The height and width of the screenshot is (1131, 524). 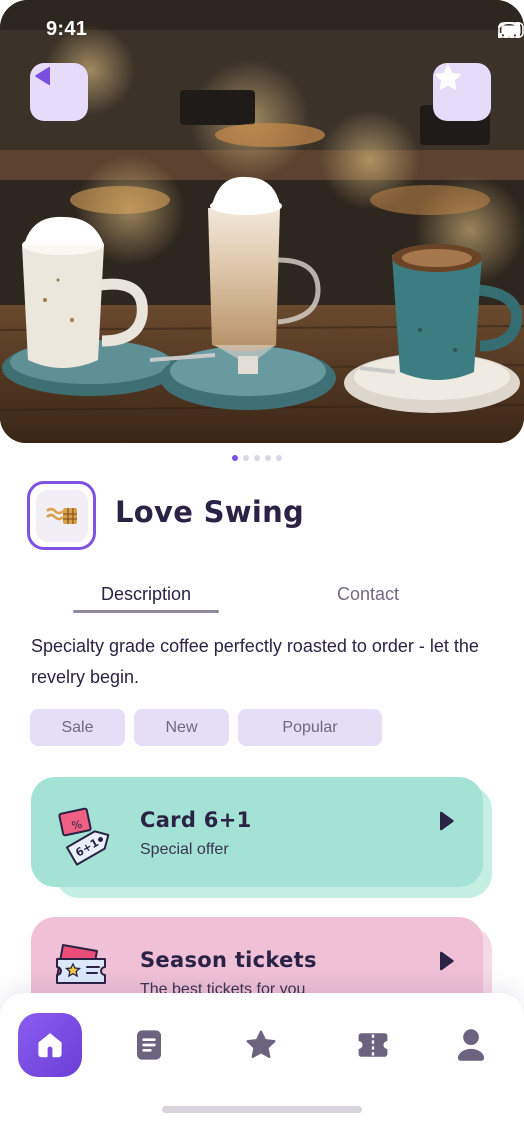 I want to click on nav-favorites, so click(x=261, y=1045).